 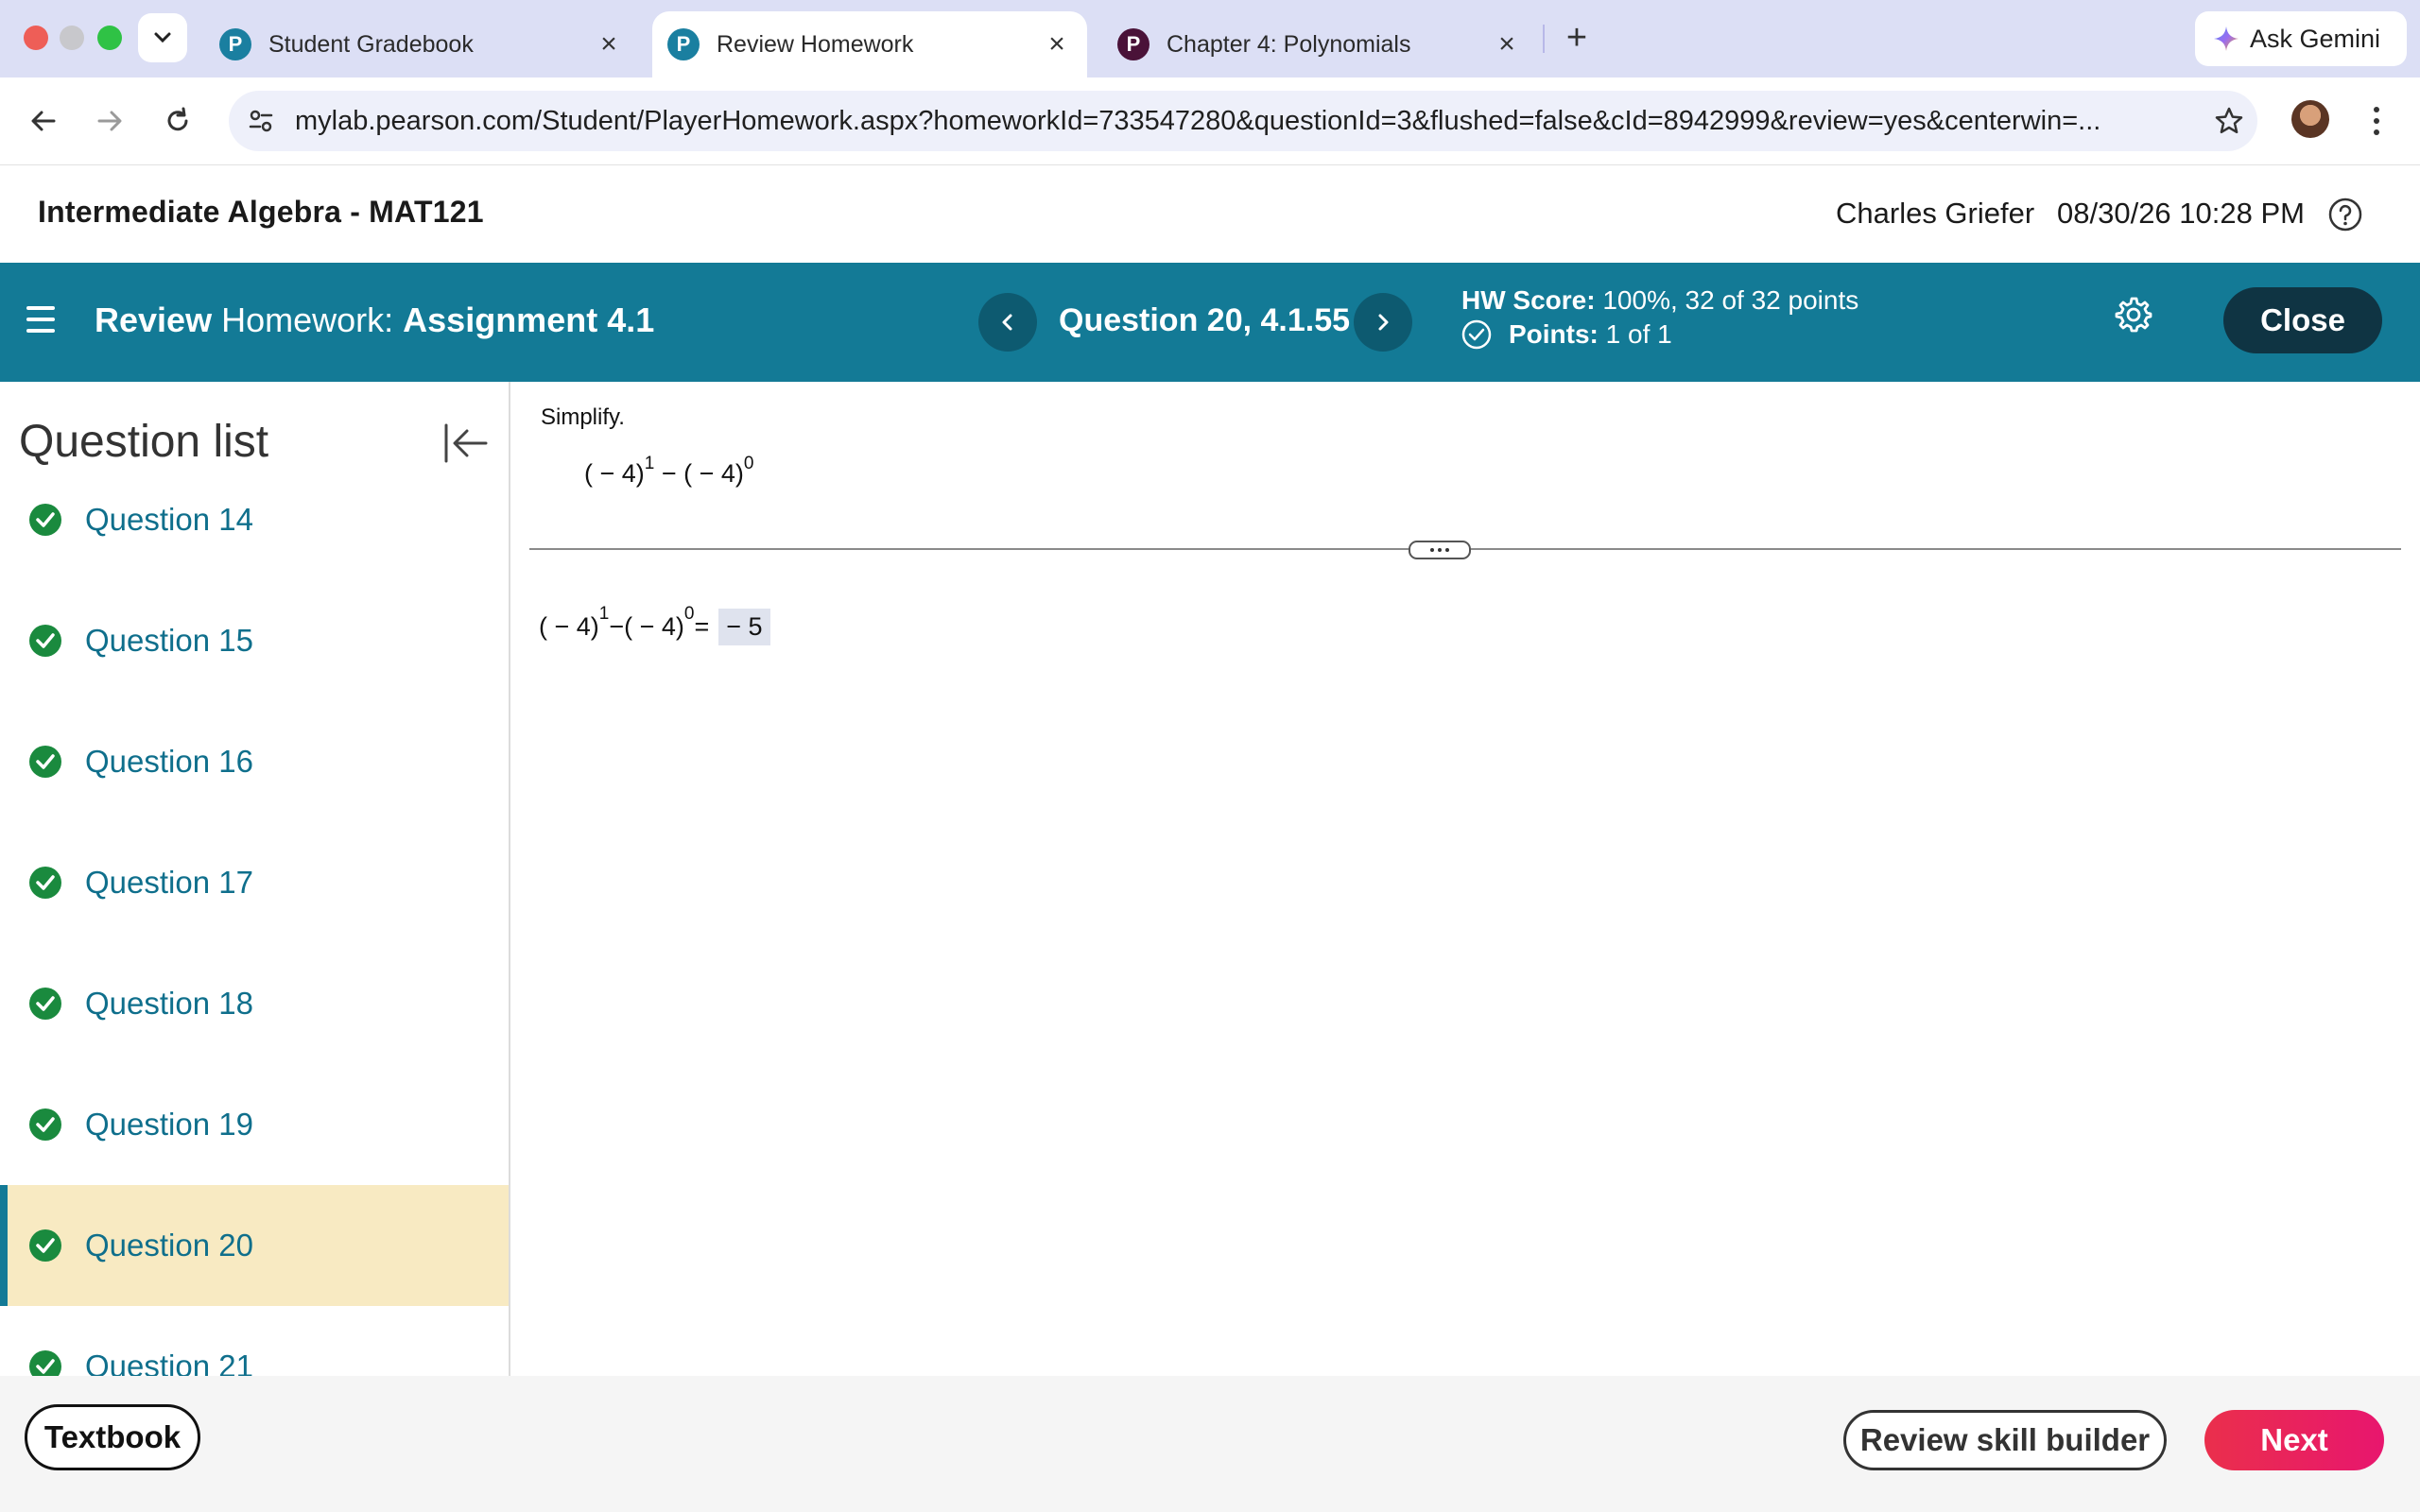 I want to click on question-list-label: Question 14, so click(x=169, y=519).